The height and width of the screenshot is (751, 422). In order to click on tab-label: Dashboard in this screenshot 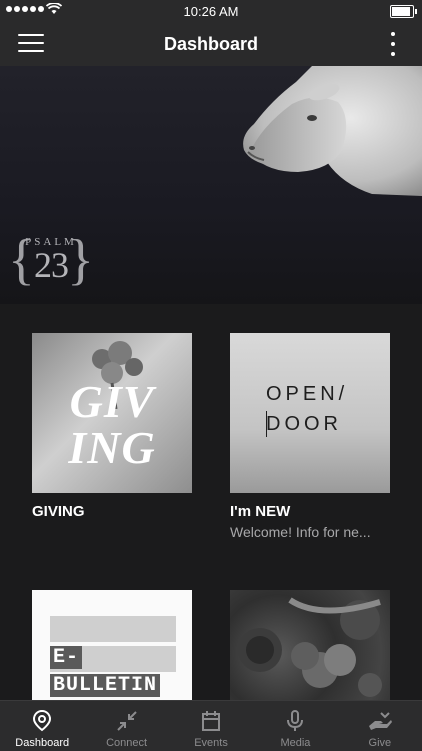, I will do `click(42, 743)`.